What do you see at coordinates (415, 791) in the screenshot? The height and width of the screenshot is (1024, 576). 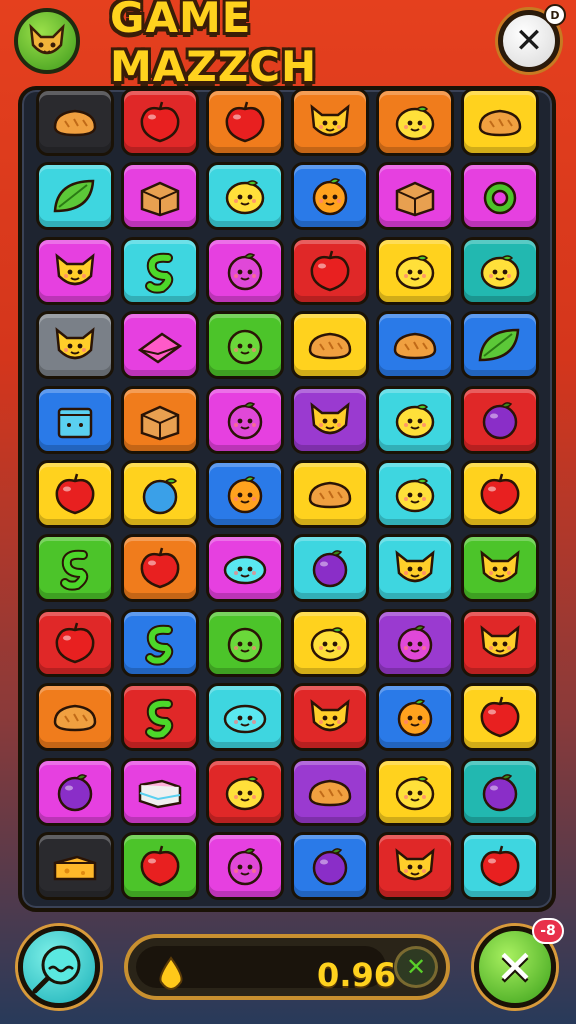 I see `tile-lemon-r10c5` at bounding box center [415, 791].